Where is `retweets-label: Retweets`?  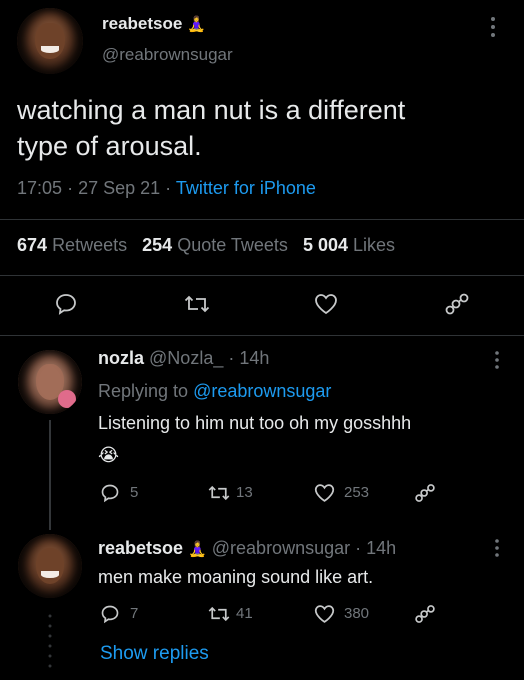 retweets-label: Retweets is located at coordinates (90, 245).